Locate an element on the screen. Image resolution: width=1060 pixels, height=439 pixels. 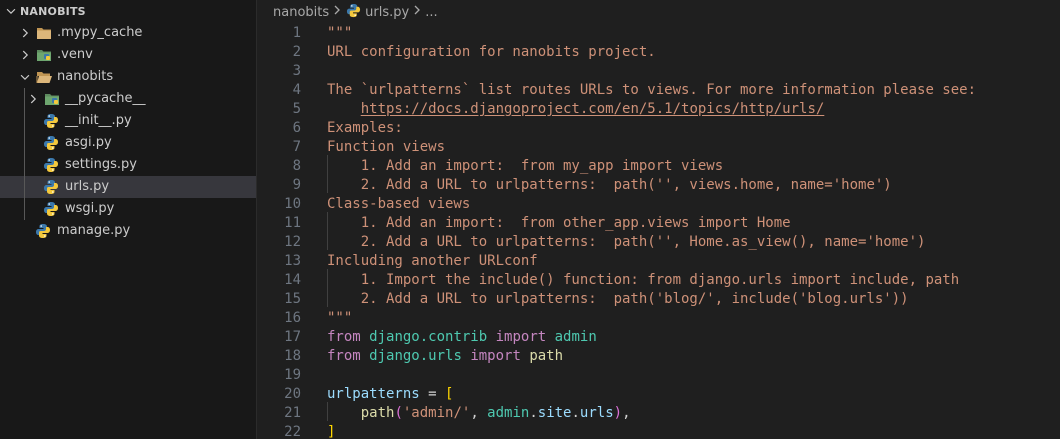
python-folder-icon is located at coordinates (44, 57).